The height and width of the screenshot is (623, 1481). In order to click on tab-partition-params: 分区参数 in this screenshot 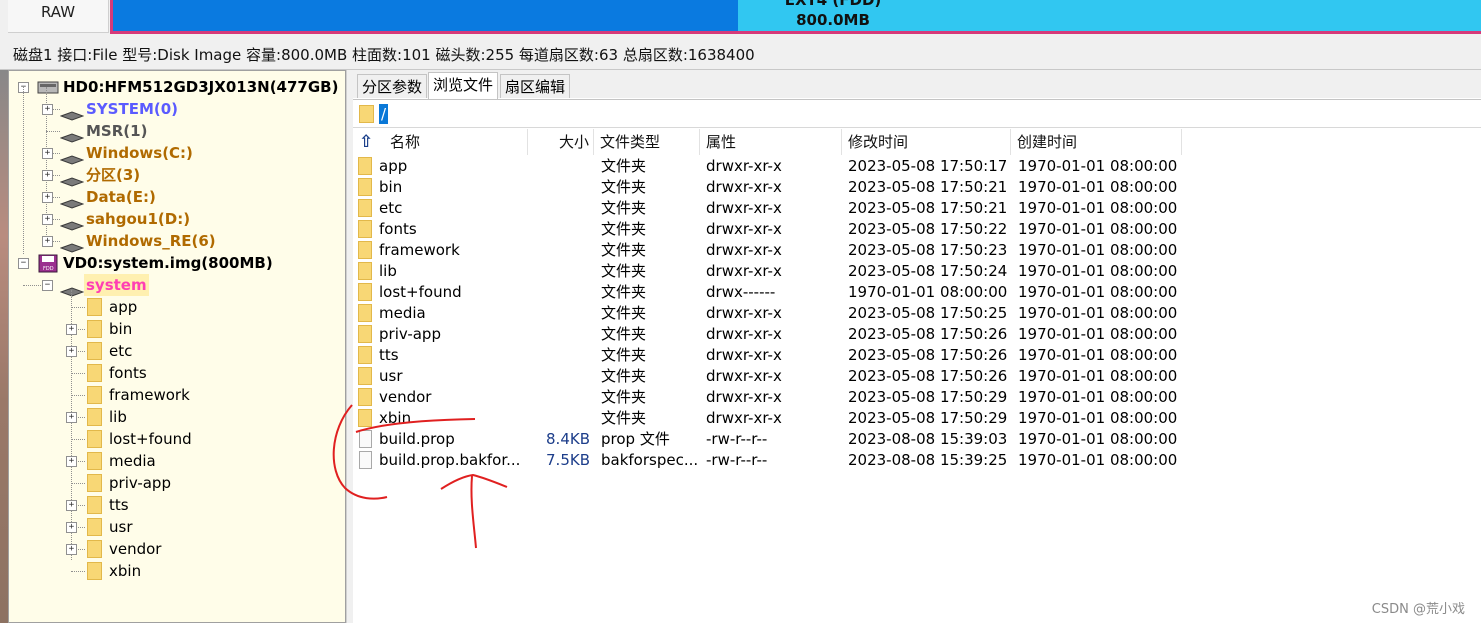, I will do `click(392, 86)`.